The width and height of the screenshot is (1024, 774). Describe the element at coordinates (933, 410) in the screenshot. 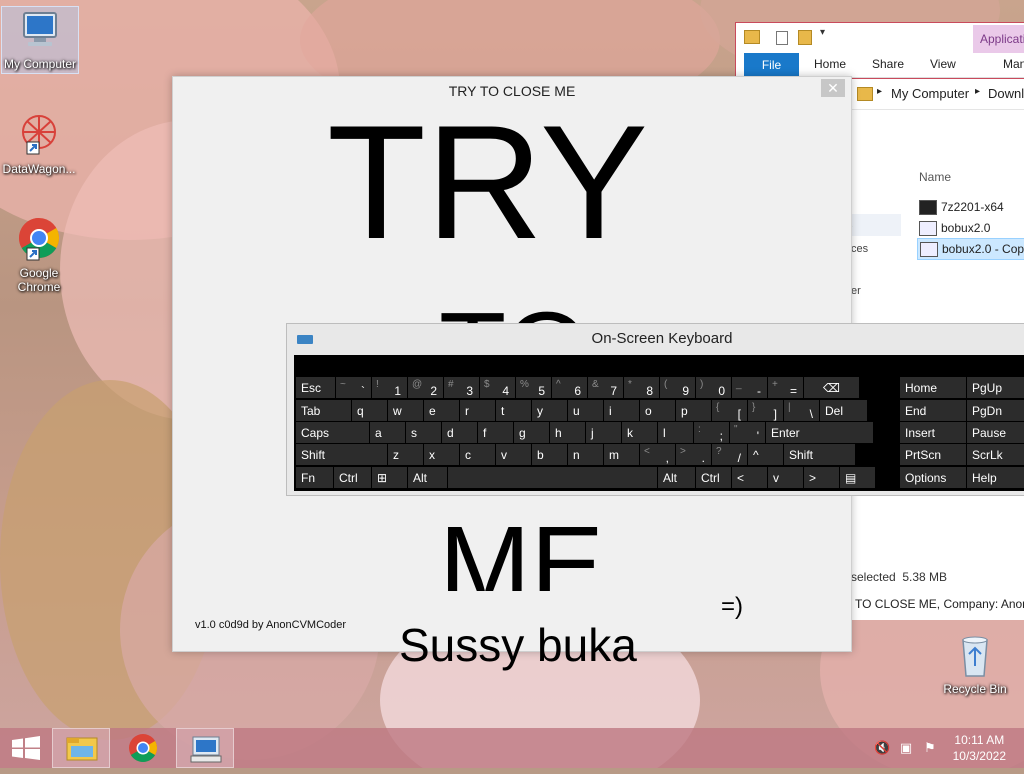

I see `key-end: End` at that location.